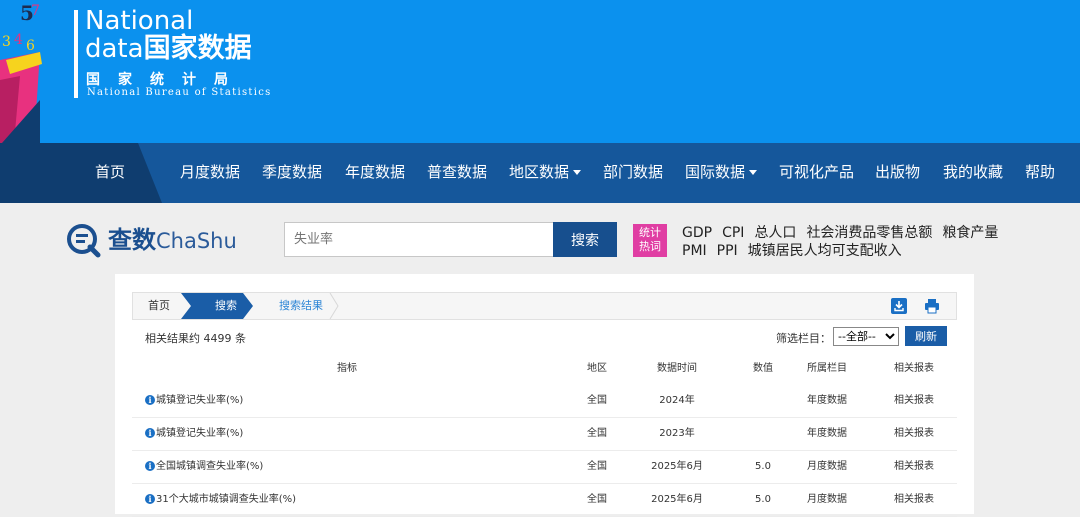 The width and height of the screenshot is (1080, 517). Describe the element at coordinates (347, 368) in the screenshot. I see `header-indicator: 指标` at that location.